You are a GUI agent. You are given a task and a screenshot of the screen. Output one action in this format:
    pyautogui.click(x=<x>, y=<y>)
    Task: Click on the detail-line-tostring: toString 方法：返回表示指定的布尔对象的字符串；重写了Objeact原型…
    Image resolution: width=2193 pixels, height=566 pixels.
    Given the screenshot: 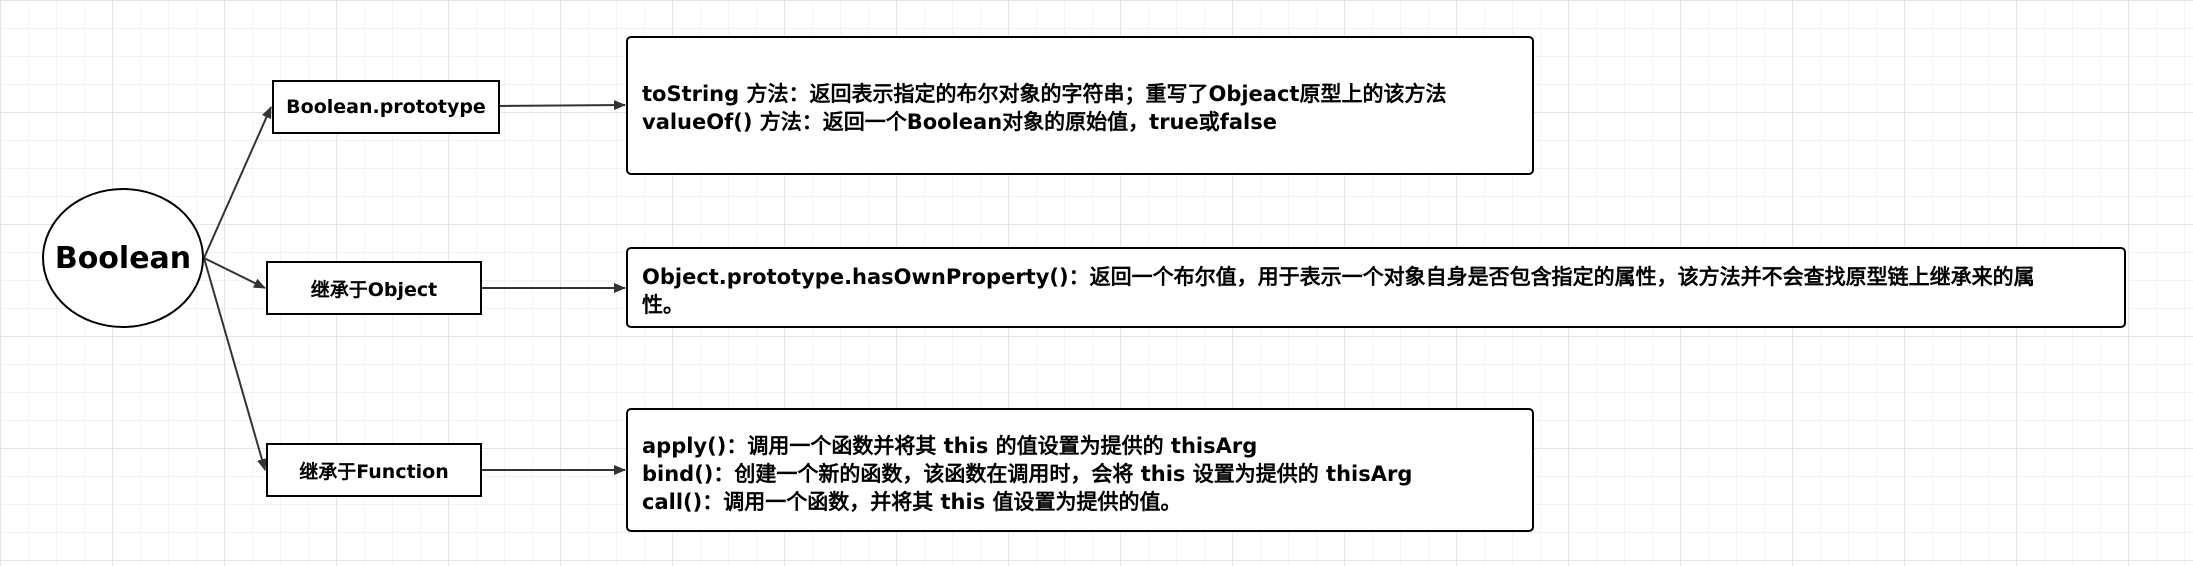 What is the action you would take?
    pyautogui.click(x=1044, y=94)
    